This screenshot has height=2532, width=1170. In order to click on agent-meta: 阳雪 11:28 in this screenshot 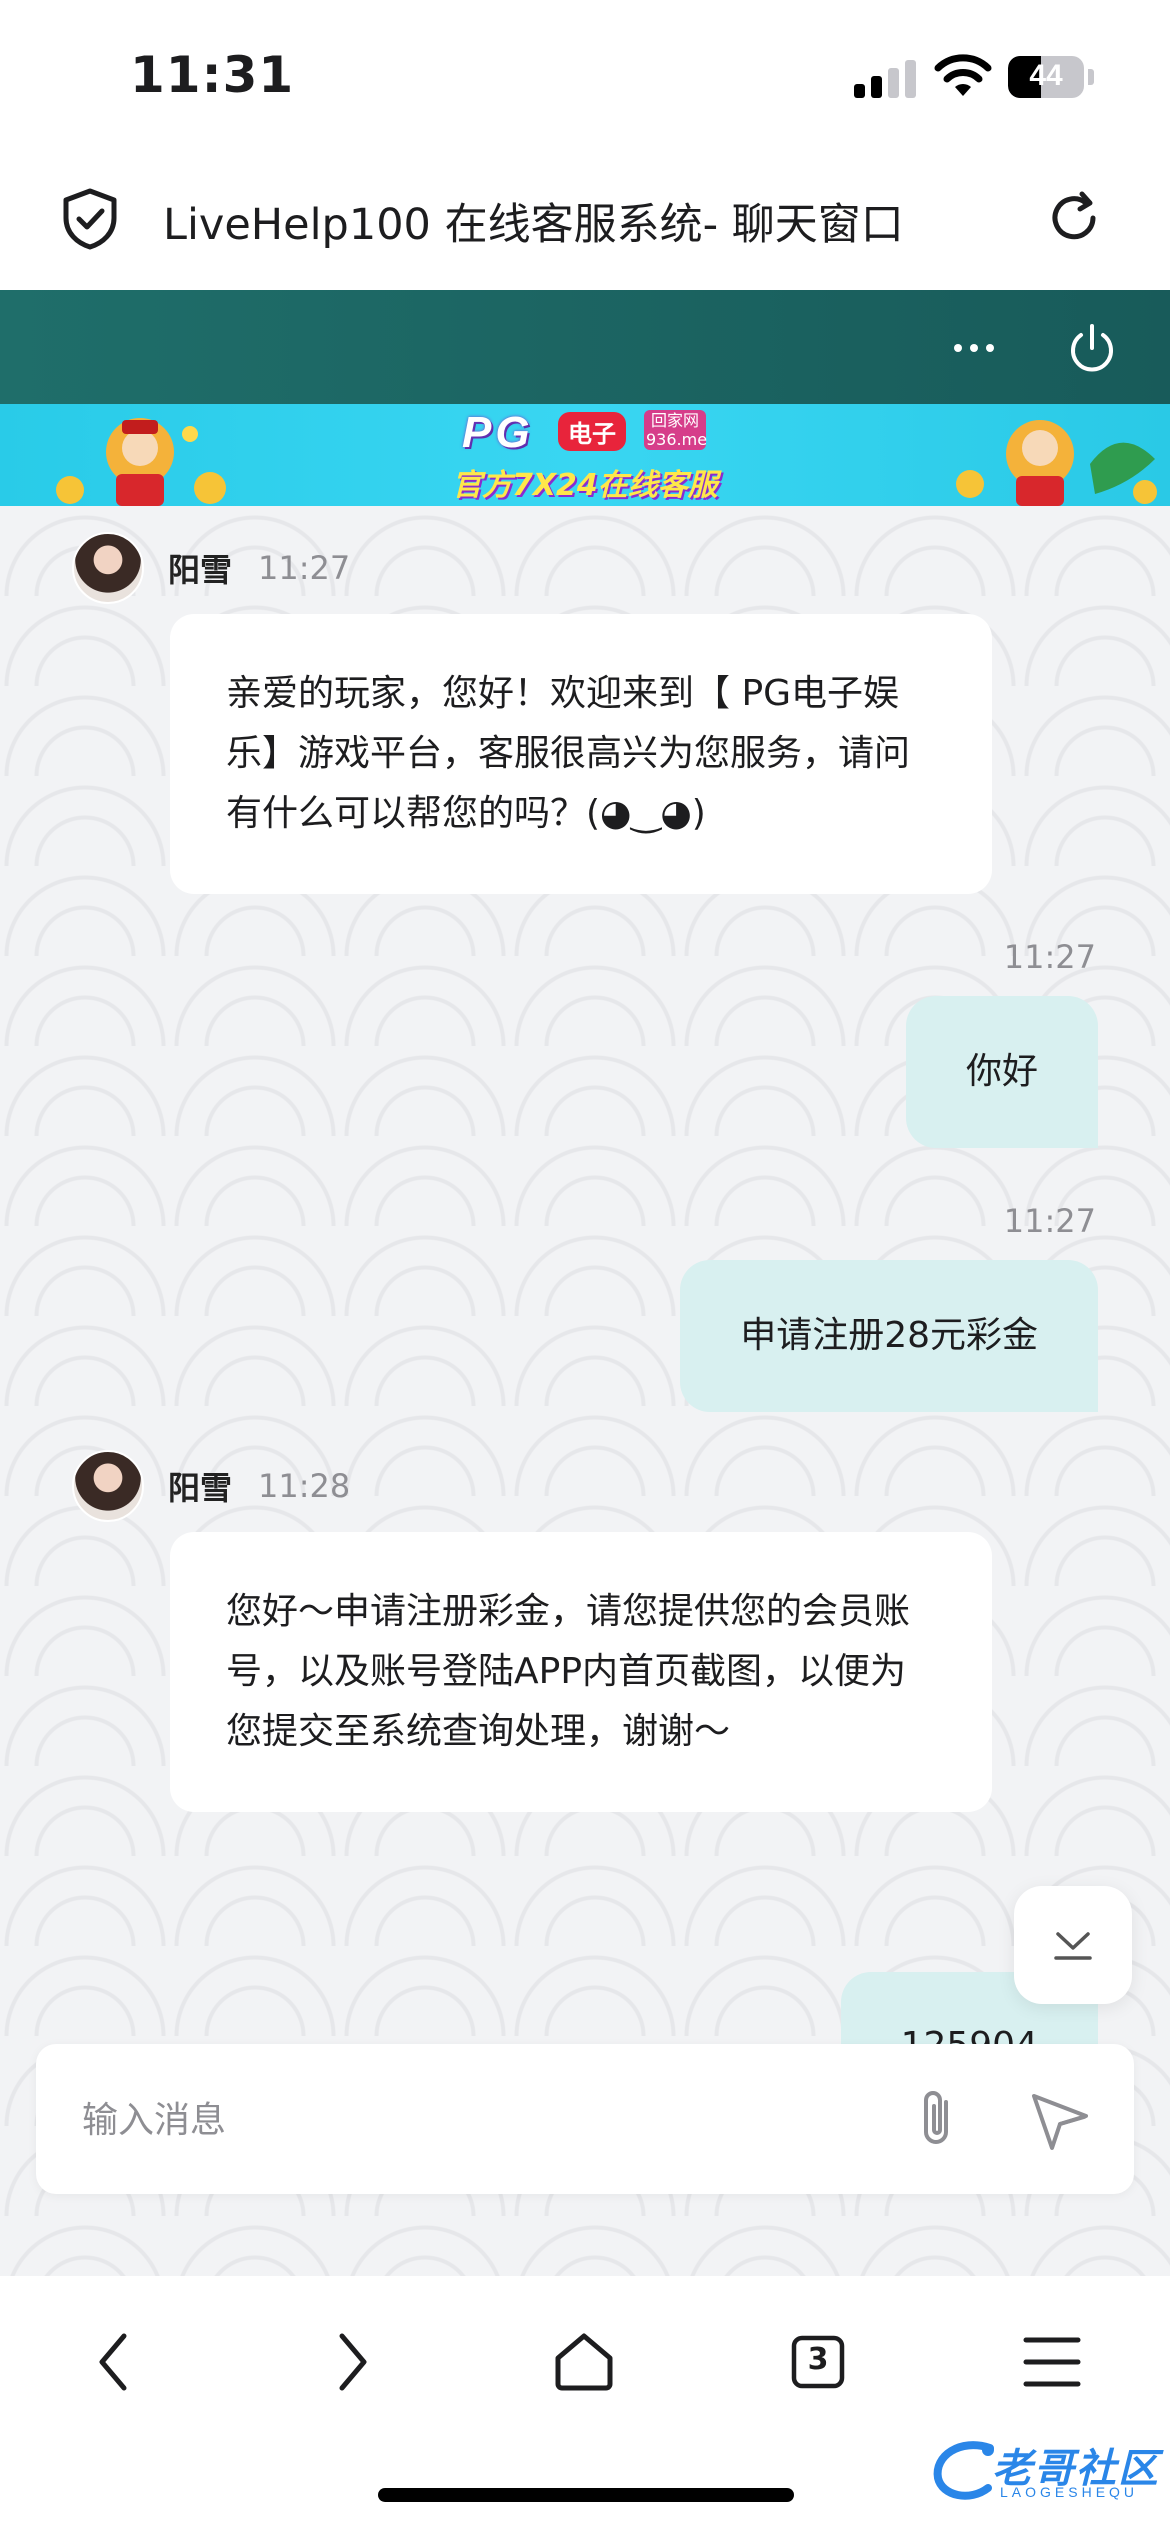, I will do `click(211, 1486)`.